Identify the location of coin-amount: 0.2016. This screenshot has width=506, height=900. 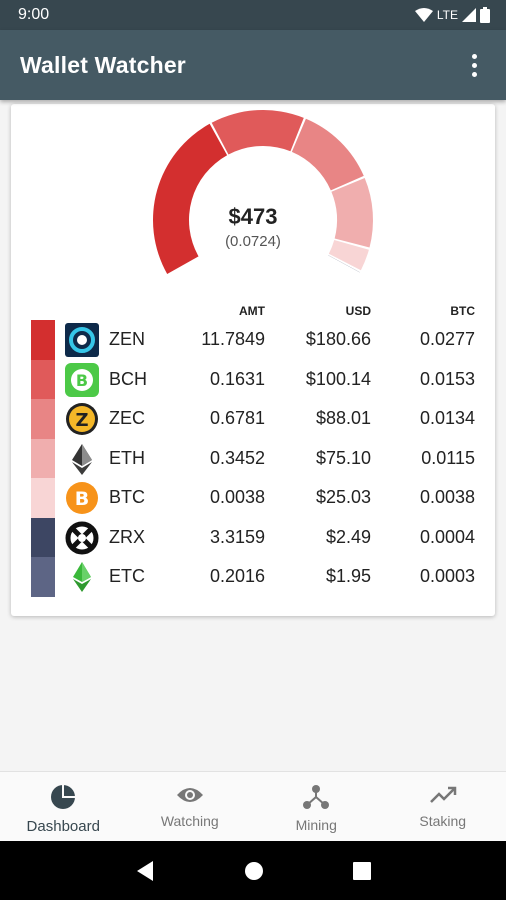
(237, 576).